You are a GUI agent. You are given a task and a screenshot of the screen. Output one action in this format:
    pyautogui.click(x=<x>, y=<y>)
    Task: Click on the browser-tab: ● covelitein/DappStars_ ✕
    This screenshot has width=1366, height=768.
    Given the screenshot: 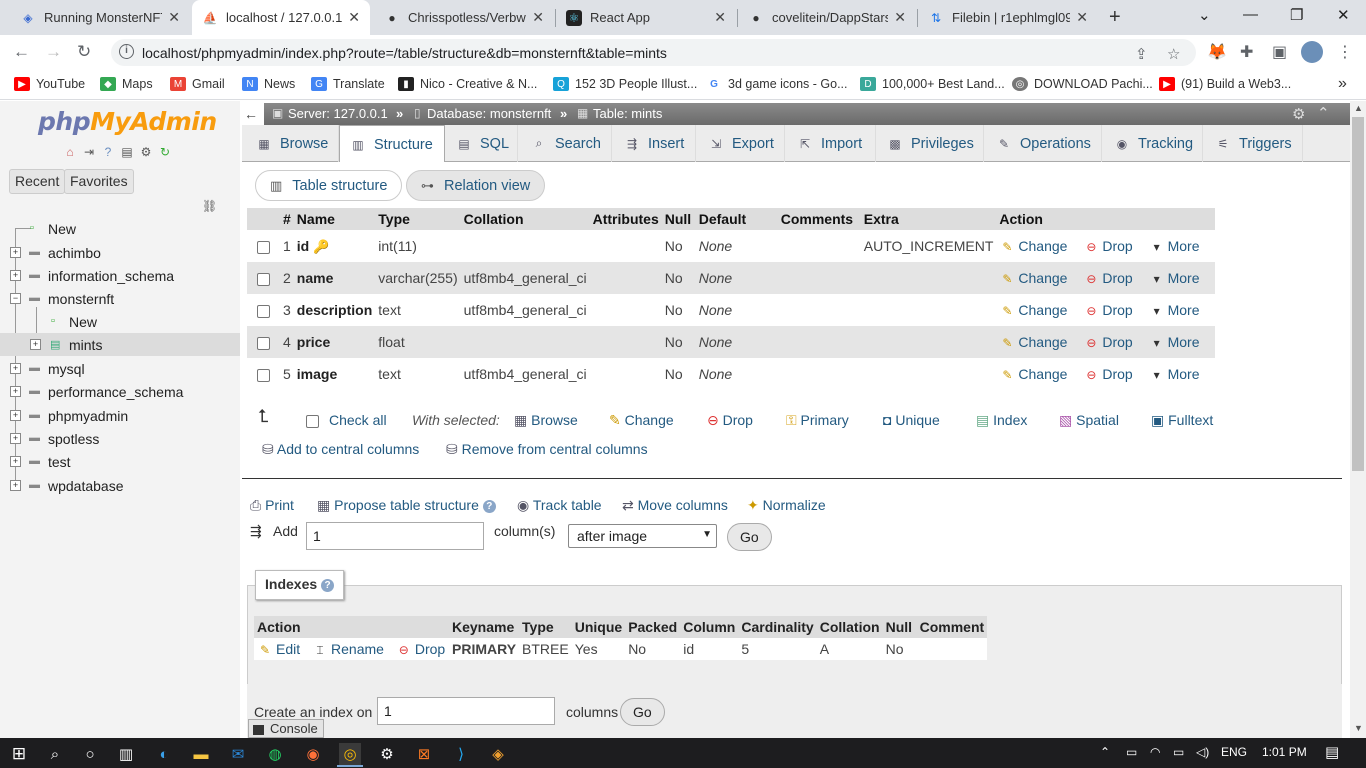 What is the action you would take?
    pyautogui.click(x=827, y=17)
    